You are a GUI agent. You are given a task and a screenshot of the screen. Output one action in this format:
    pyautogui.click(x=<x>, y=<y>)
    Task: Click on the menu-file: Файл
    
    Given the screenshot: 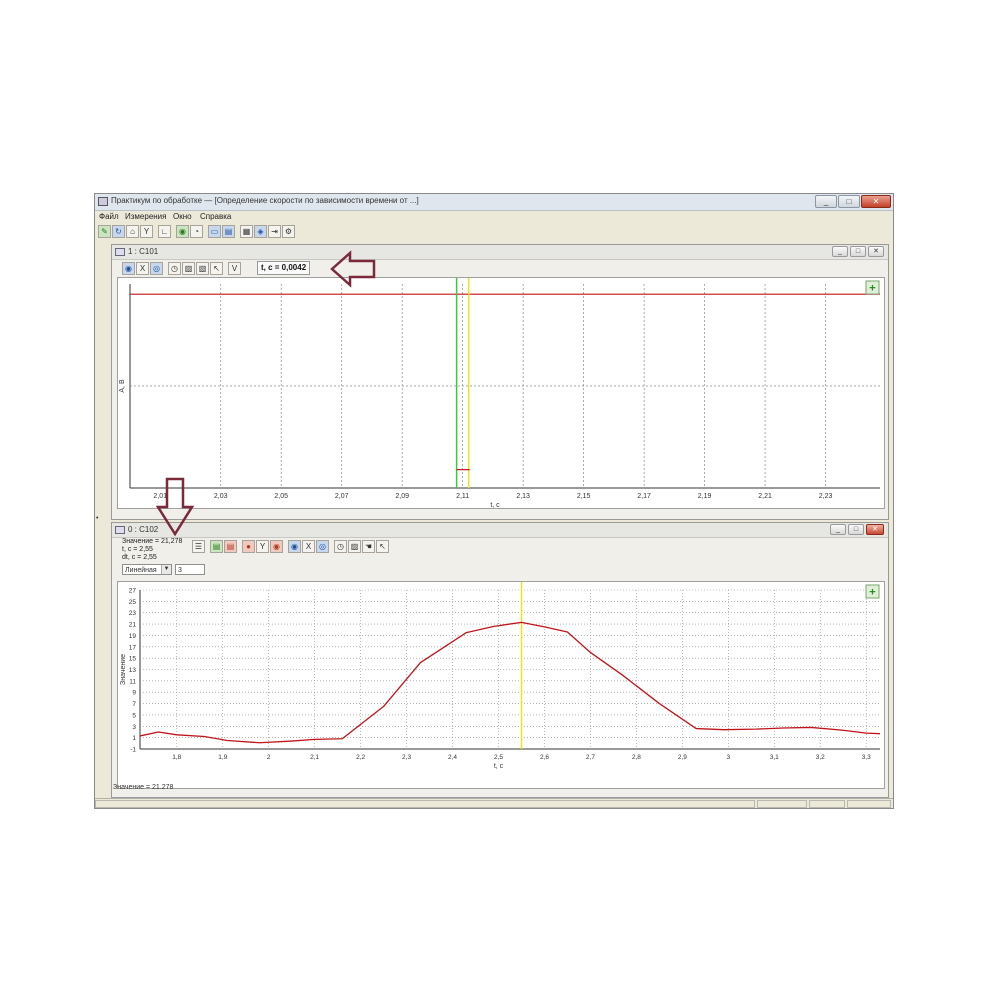 What is the action you would take?
    pyautogui.click(x=109, y=216)
    